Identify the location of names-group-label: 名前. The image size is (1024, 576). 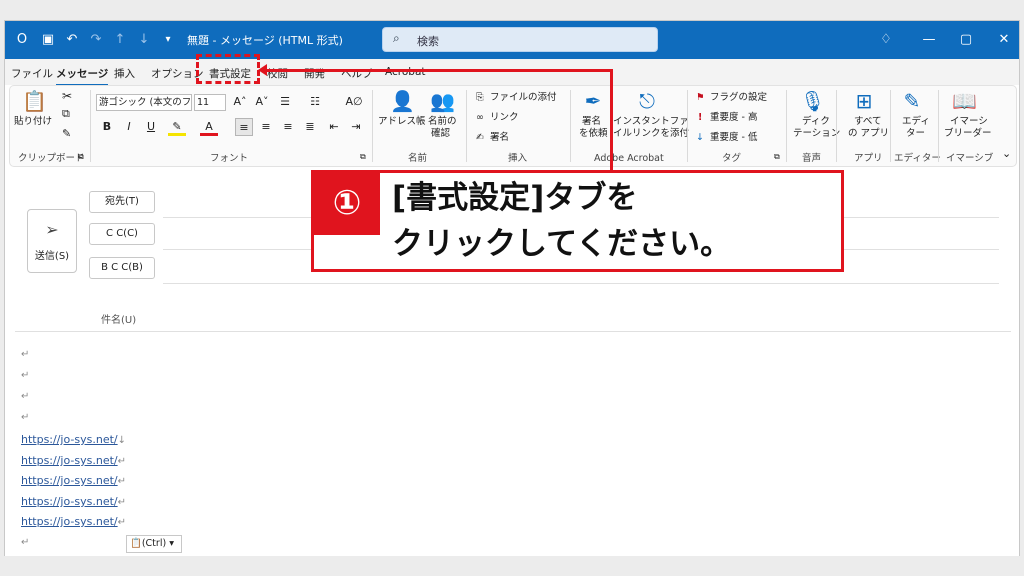
(418, 158).